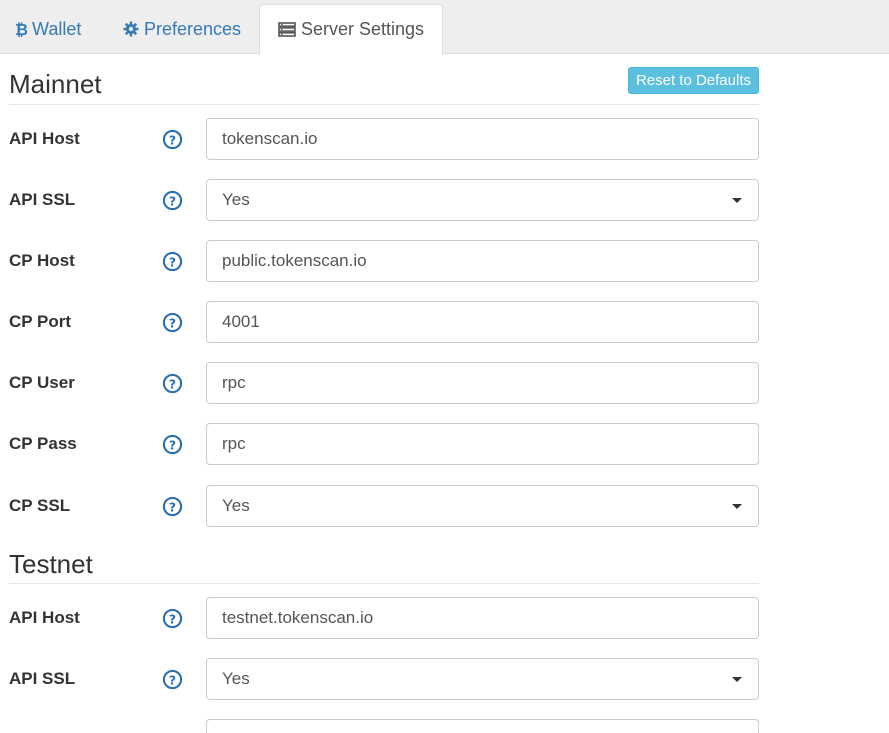 The height and width of the screenshot is (733, 889). What do you see at coordinates (51, 564) in the screenshot?
I see `section-title-testnet: Testnet` at bounding box center [51, 564].